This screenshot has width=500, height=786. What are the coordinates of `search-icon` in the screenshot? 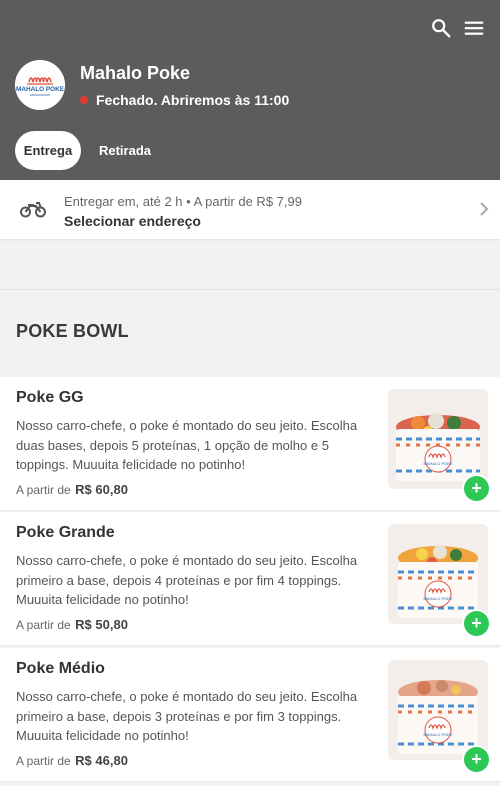 It's located at (441, 28).